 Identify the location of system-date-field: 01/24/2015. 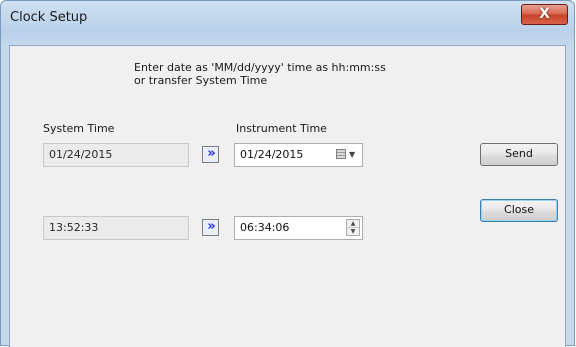
(116, 155).